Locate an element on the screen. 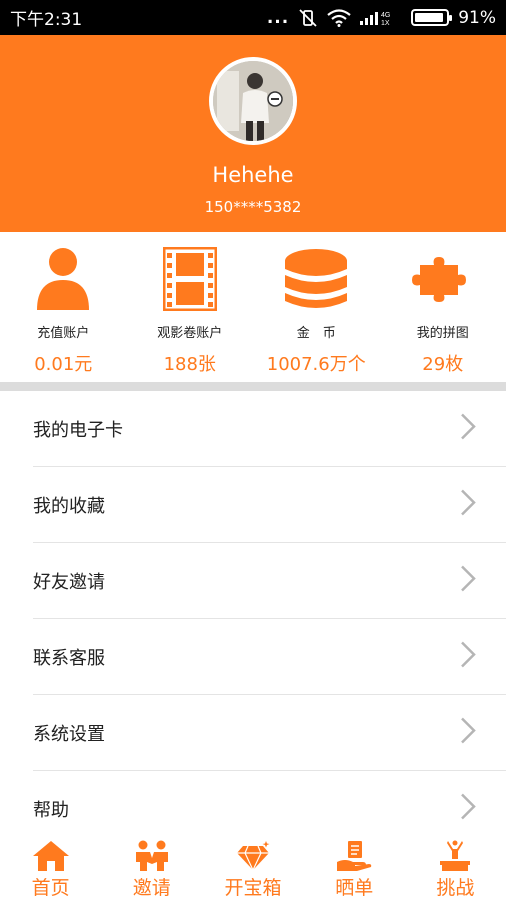 The image size is (506, 900). invite-icon is located at coordinates (152, 856).